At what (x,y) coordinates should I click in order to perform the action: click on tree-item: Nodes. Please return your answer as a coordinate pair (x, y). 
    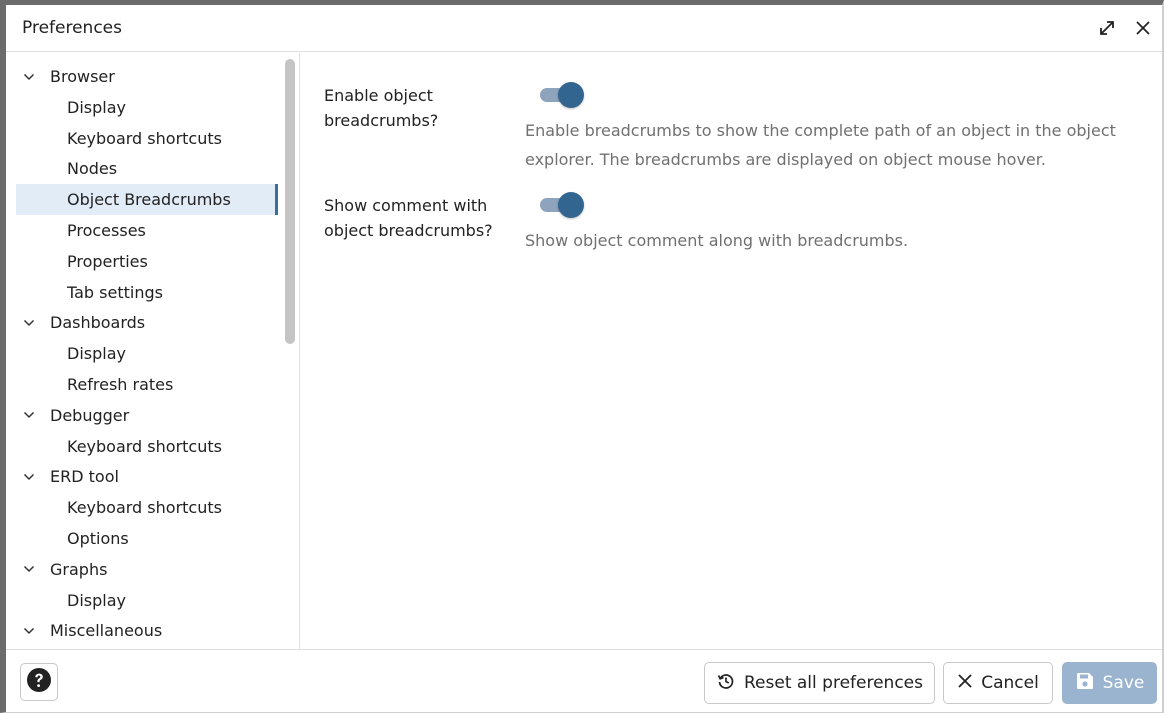
    Looking at the image, I should click on (147, 168).